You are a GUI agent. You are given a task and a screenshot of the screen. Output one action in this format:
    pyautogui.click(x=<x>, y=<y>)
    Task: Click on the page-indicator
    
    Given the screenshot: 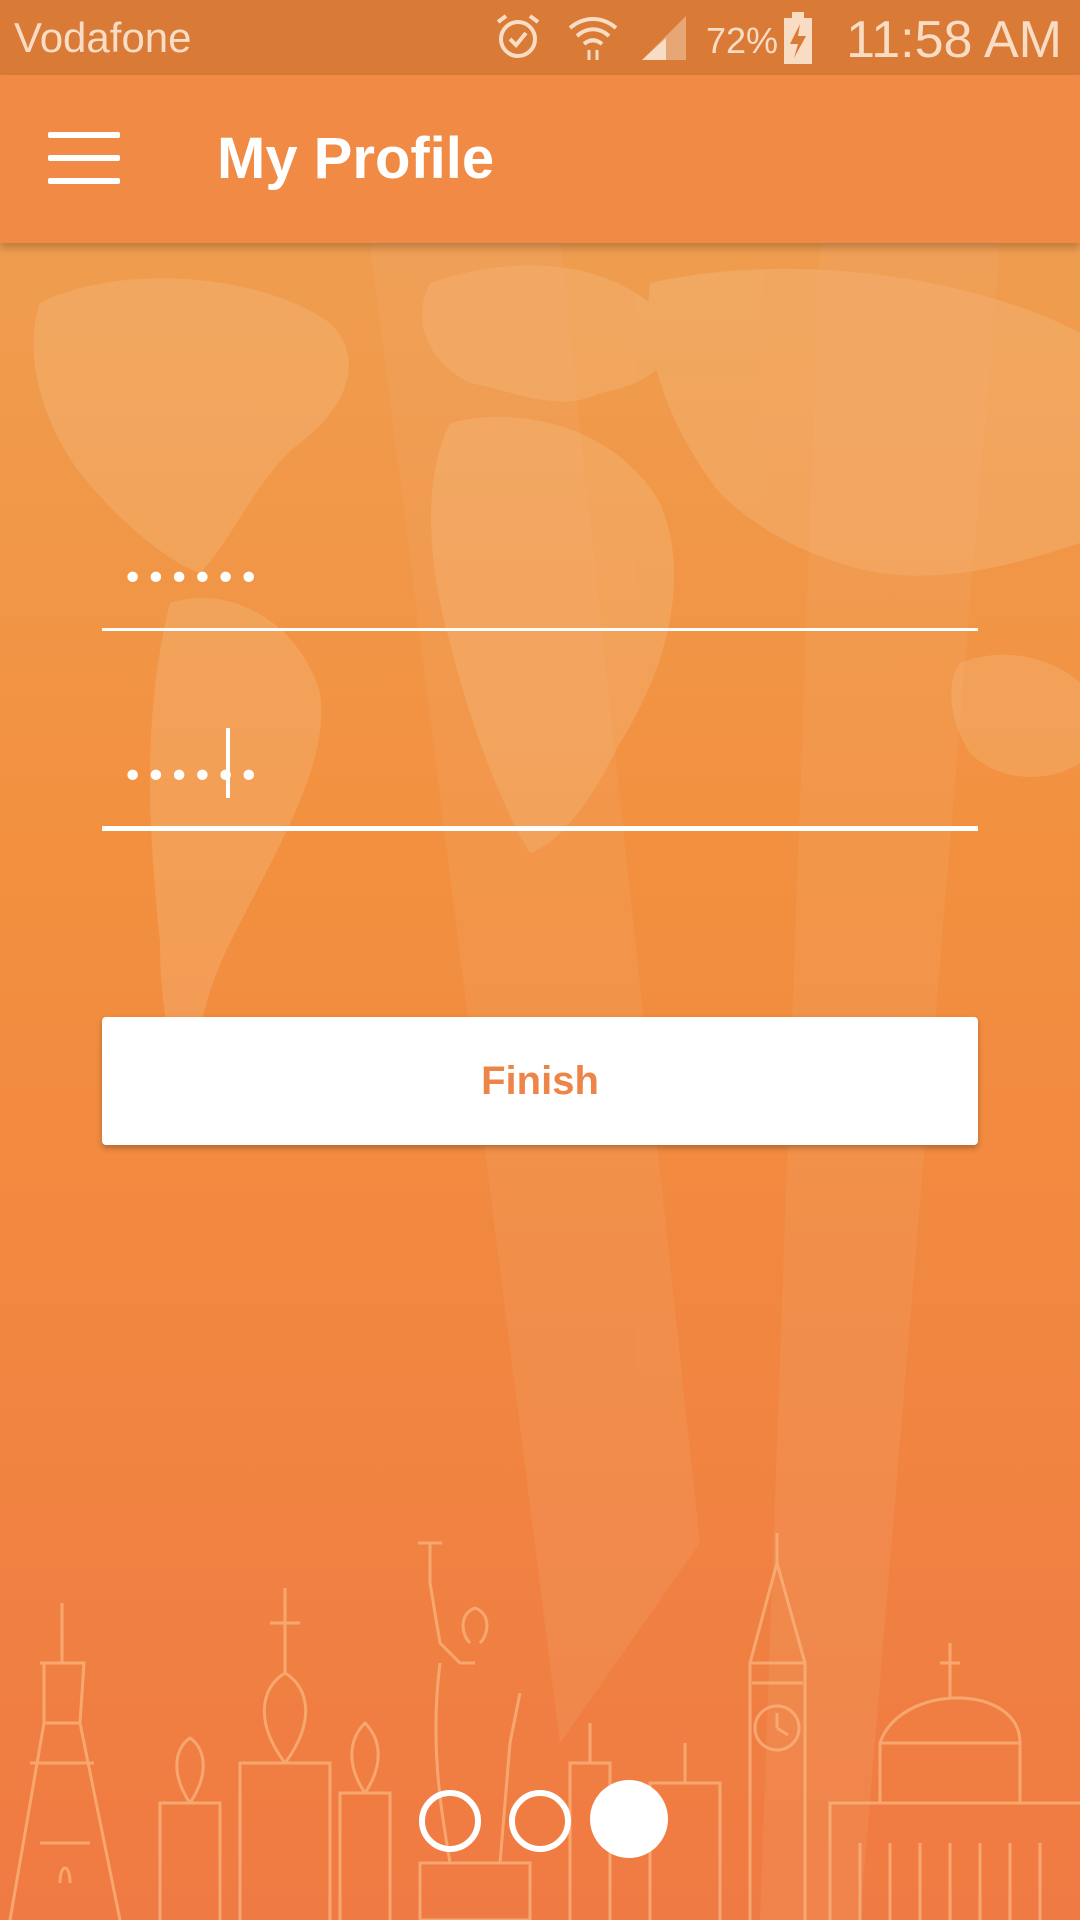 What is the action you would take?
    pyautogui.click(x=540, y=1820)
    